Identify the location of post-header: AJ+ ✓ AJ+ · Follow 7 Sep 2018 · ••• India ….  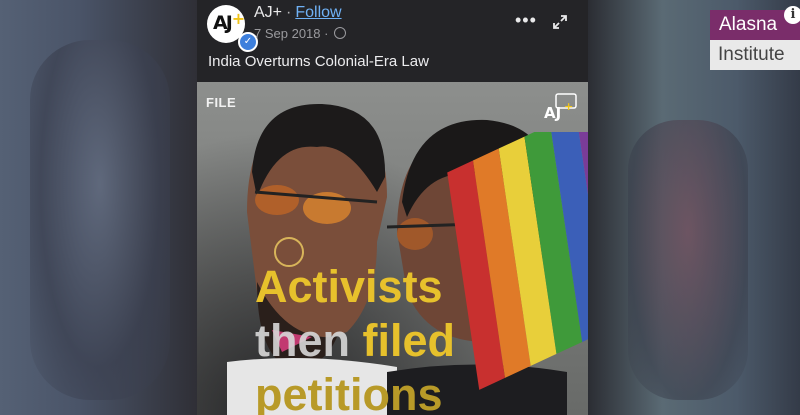
(392, 41).